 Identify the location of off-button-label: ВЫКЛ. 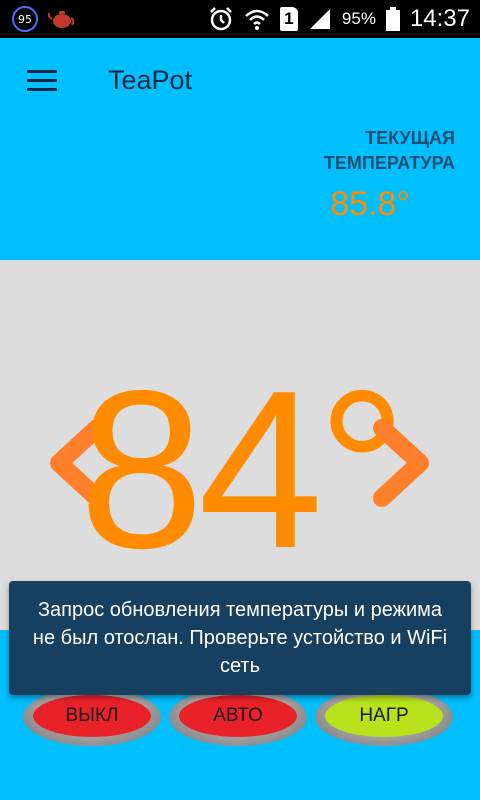
(92, 716).